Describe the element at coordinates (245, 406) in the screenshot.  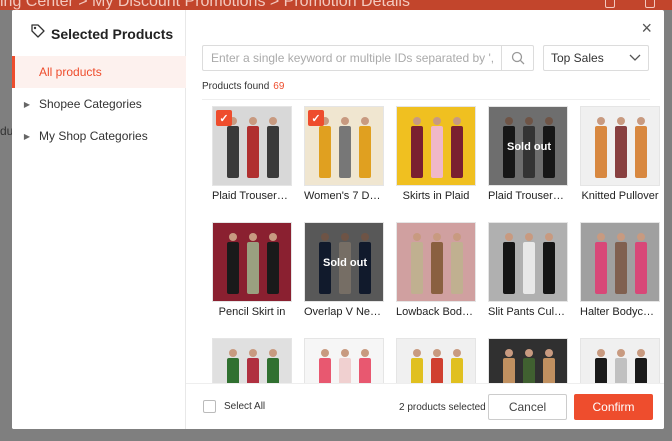
I see `select-all-label: Select All` at that location.